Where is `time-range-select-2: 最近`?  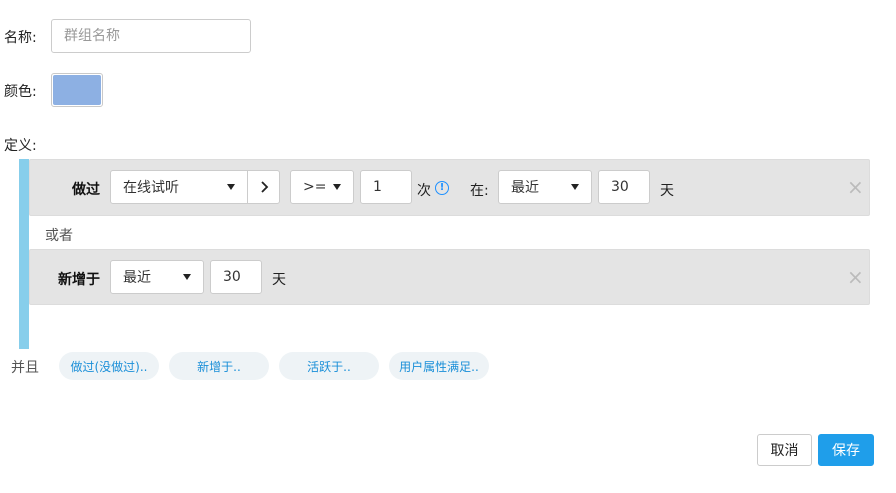
time-range-select-2: 最近 is located at coordinates (157, 277).